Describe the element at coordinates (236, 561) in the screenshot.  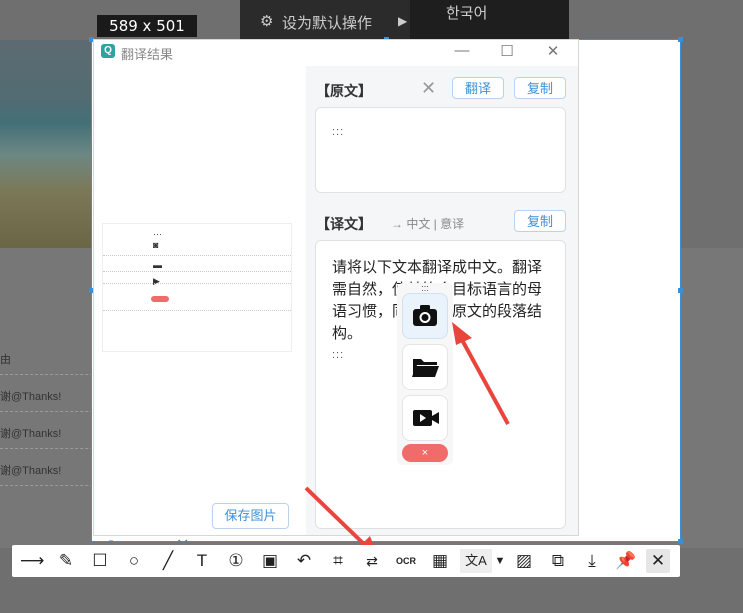
I see `number-tool-icon: ①` at that location.